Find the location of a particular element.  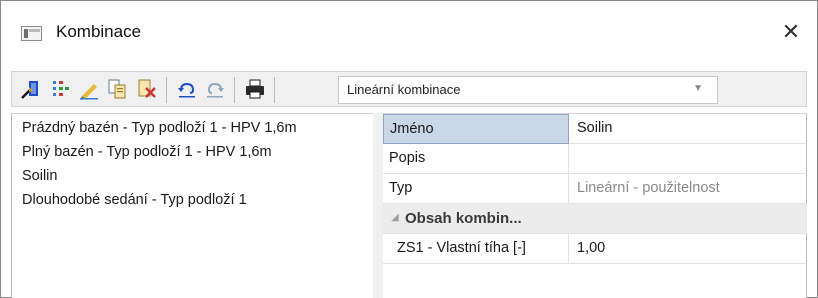

window-title: Kombinace is located at coordinates (99, 31).